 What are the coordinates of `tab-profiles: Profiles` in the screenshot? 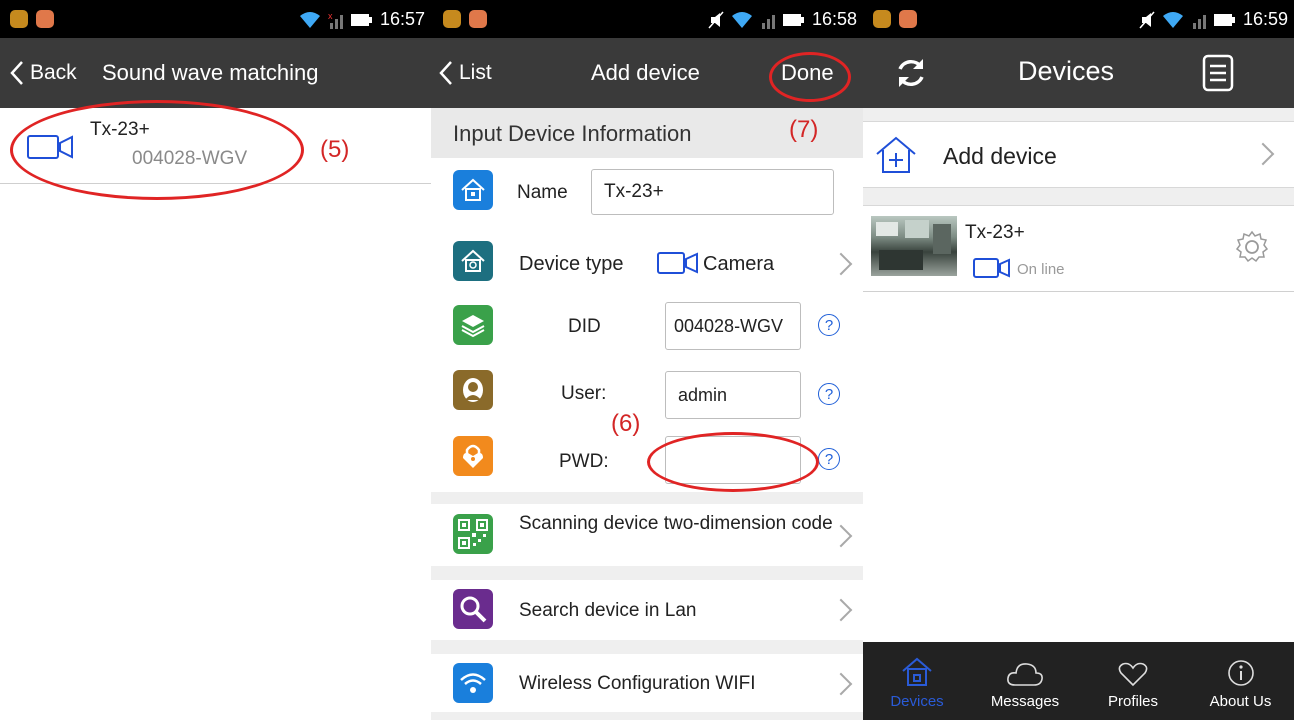 It's located at (1133, 681).